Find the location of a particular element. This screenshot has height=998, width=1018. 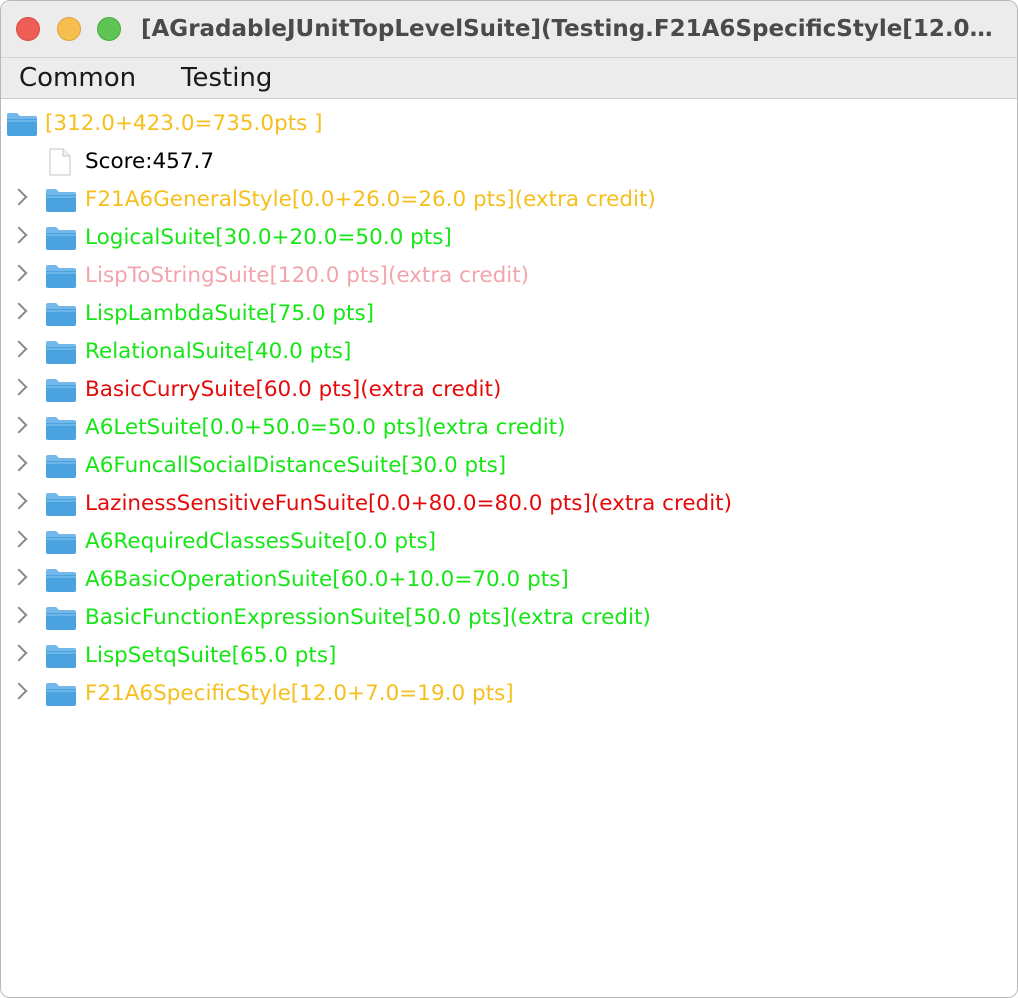

folder-open-icon is located at coordinates (22, 124).